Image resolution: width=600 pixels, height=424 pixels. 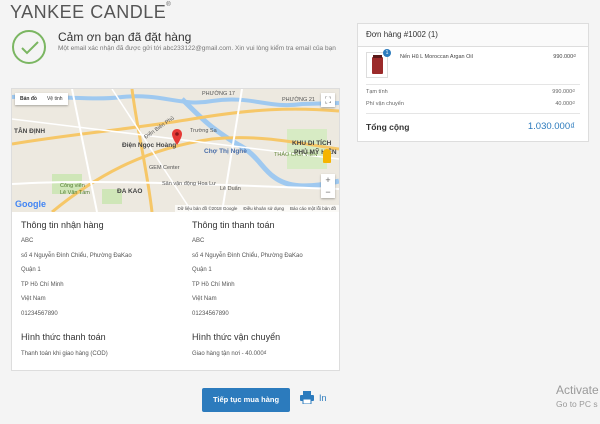 I want to click on billing-country: Việt Nam, so click(x=204, y=299).